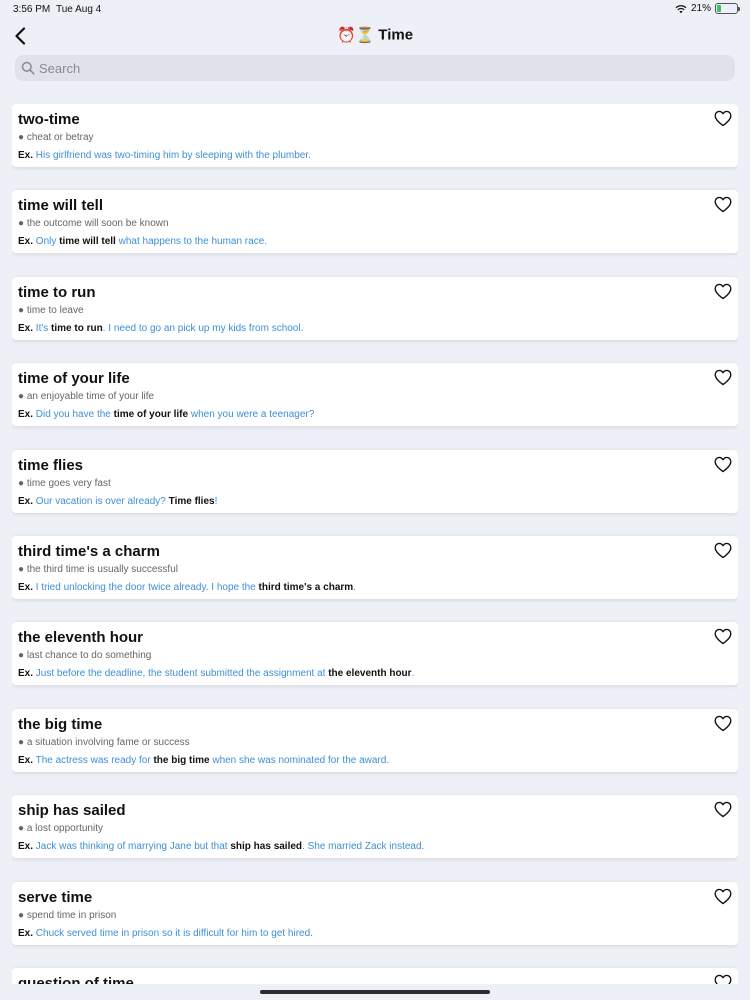 Image resolution: width=750 pixels, height=1000 pixels. What do you see at coordinates (216, 501) in the screenshot?
I see `example-text: !` at bounding box center [216, 501].